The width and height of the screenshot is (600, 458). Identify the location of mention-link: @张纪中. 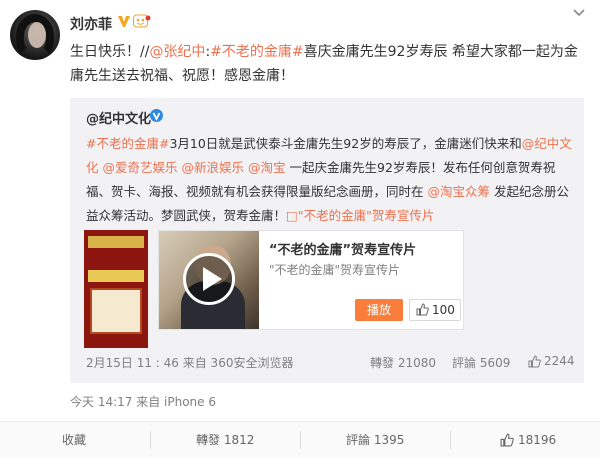
(177, 52).